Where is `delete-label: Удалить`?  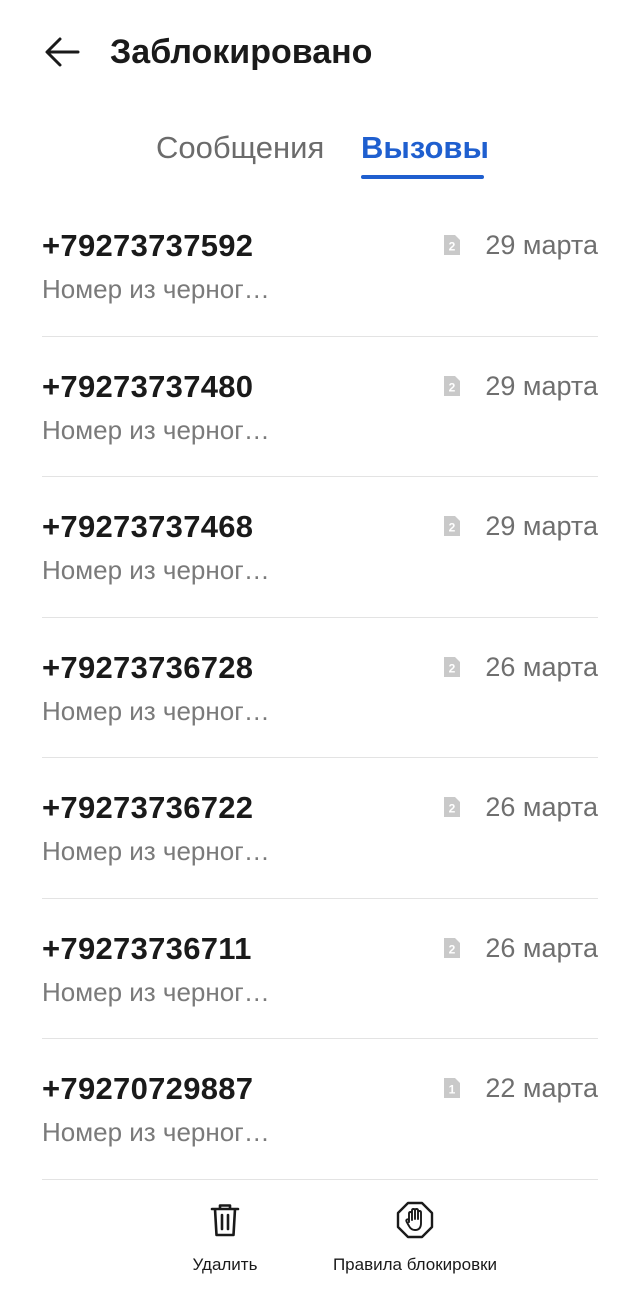
delete-label: Удалить is located at coordinates (225, 1264).